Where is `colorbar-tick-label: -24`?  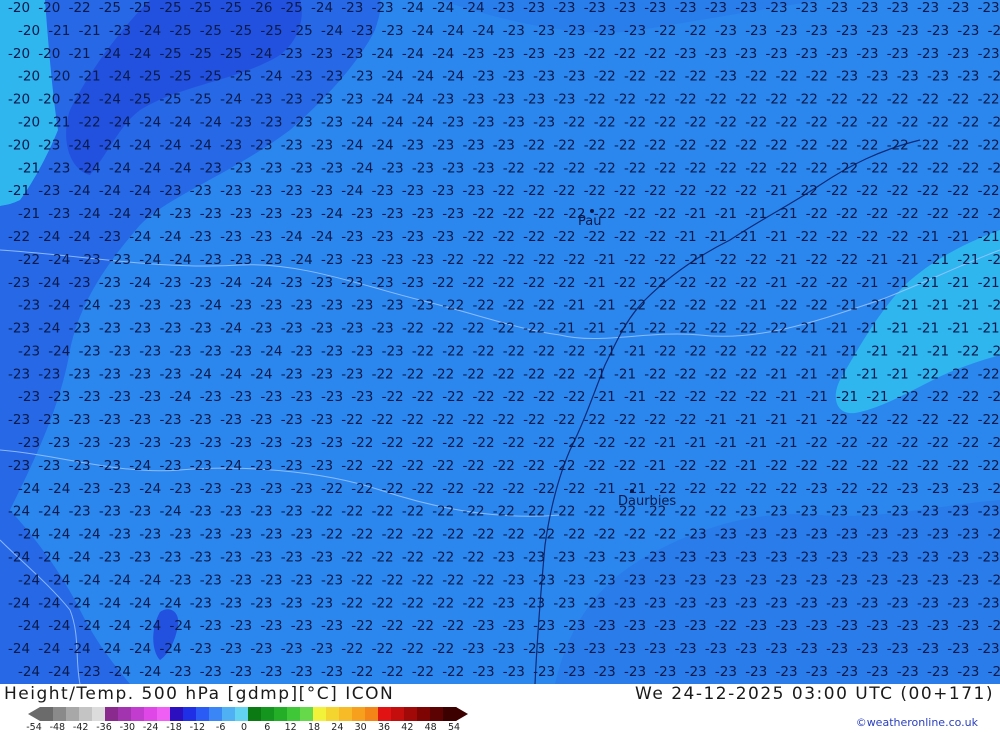
colorbar-tick-label: -24 is located at coordinates (150, 727).